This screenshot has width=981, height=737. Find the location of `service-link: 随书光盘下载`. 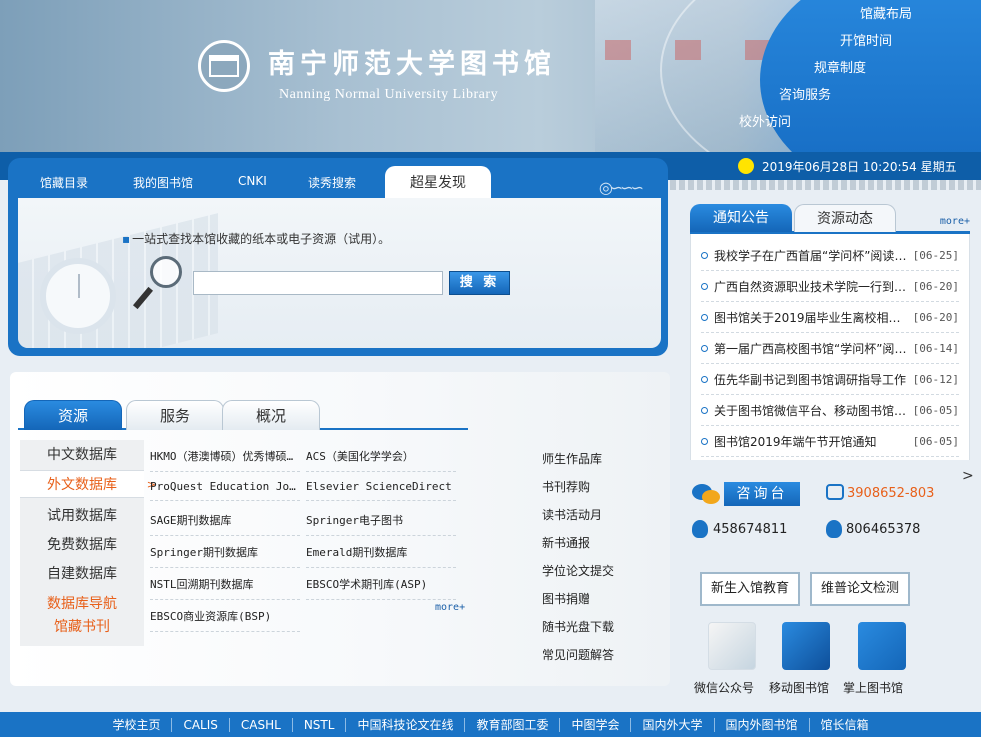

service-link: 随书光盘下载 is located at coordinates (578, 626).